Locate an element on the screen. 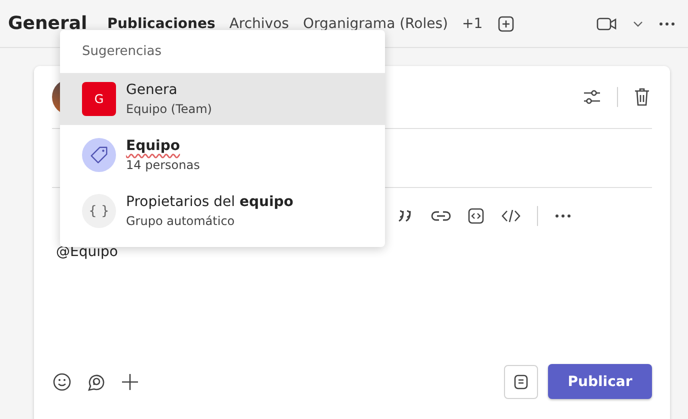 Image resolution: width=688 pixels, height=419 pixels. menu-heading: Sugerencias is located at coordinates (122, 52).